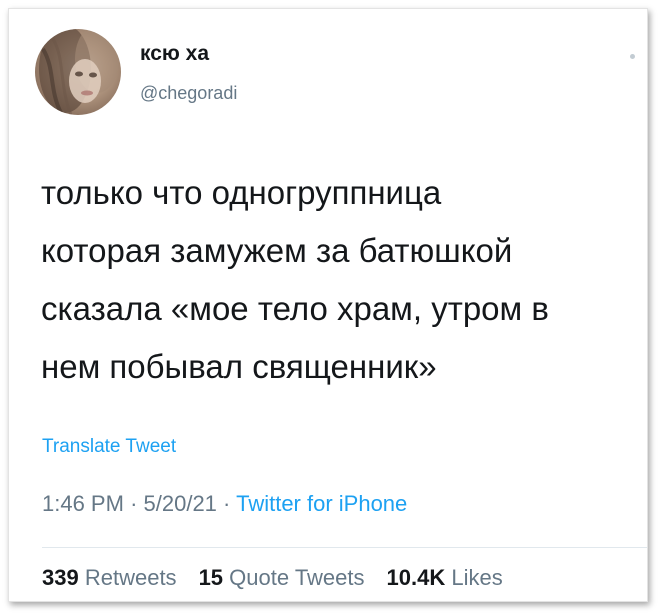 This screenshot has width=660, height=613. Describe the element at coordinates (297, 577) in the screenshot. I see `quote-tweets-label: Quote Tweets` at that location.